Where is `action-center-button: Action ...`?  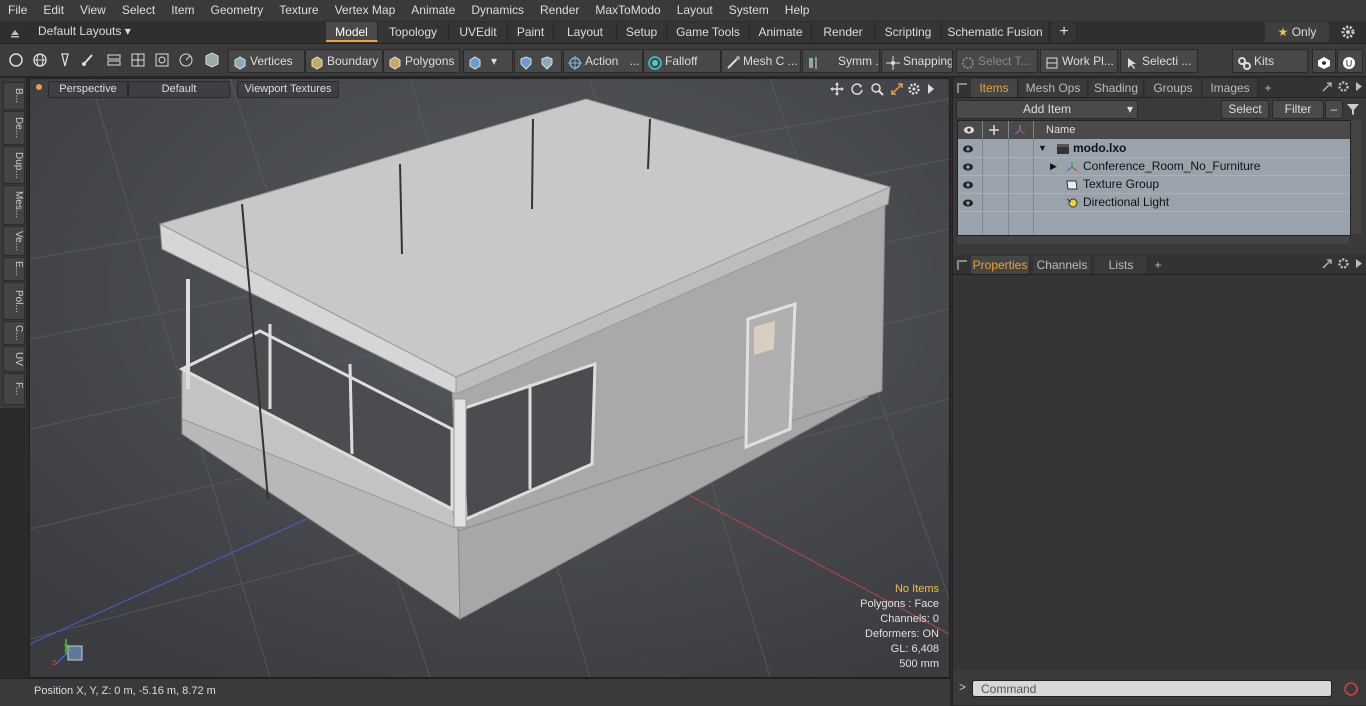 action-center-button: Action ... is located at coordinates (603, 61).